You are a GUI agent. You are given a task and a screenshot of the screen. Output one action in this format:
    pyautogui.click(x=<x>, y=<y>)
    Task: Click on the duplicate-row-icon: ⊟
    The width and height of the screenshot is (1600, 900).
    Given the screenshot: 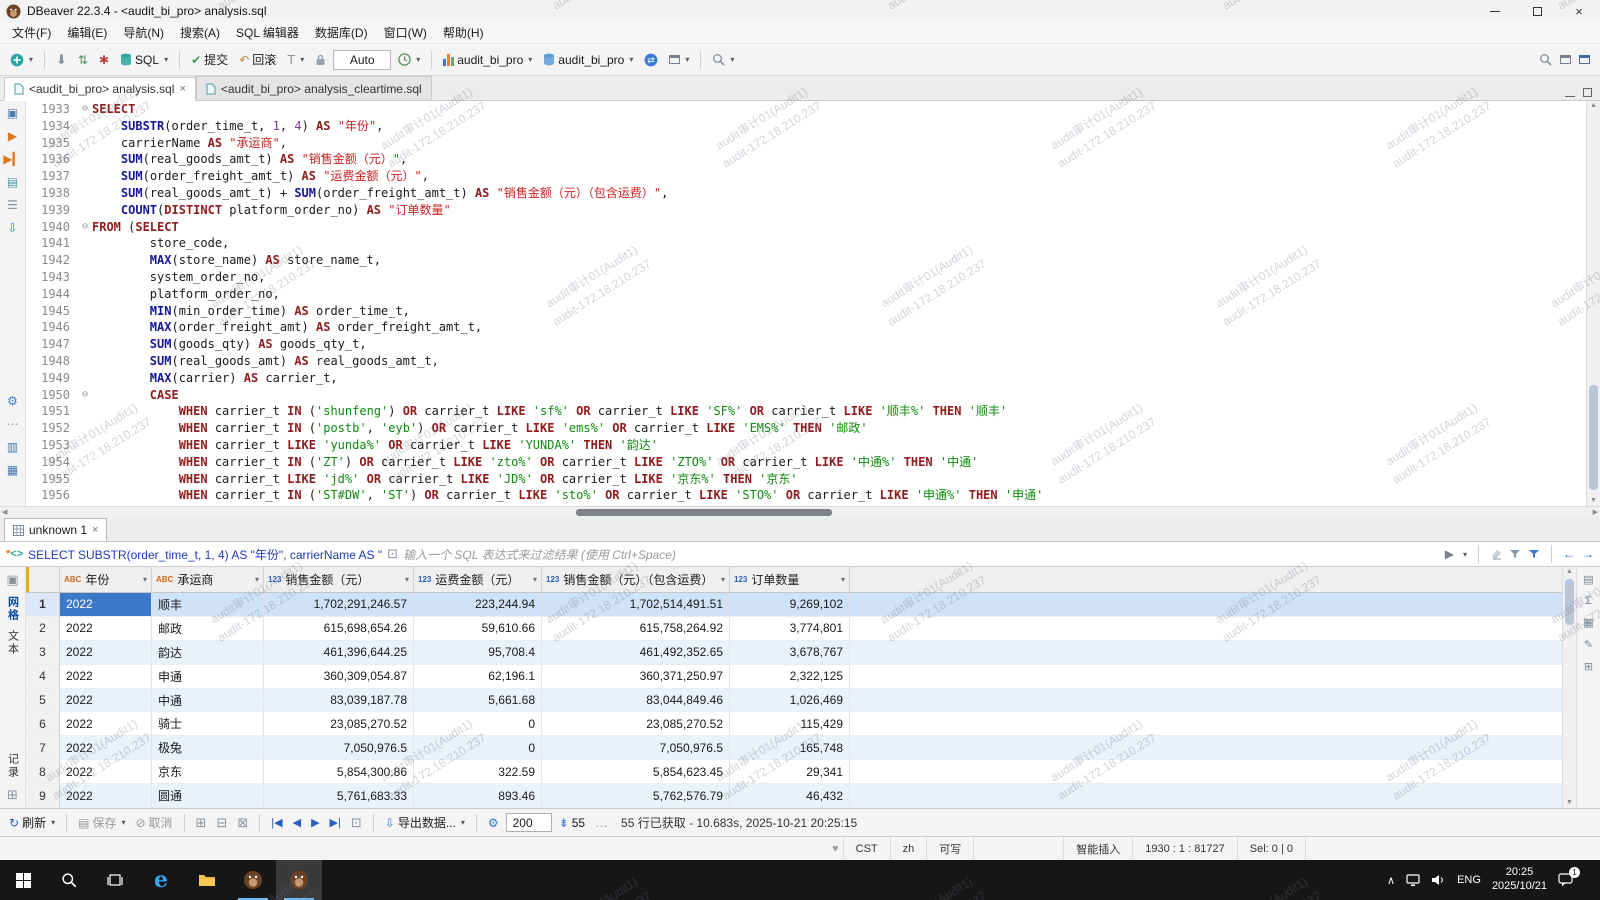 What is the action you would take?
    pyautogui.click(x=221, y=823)
    